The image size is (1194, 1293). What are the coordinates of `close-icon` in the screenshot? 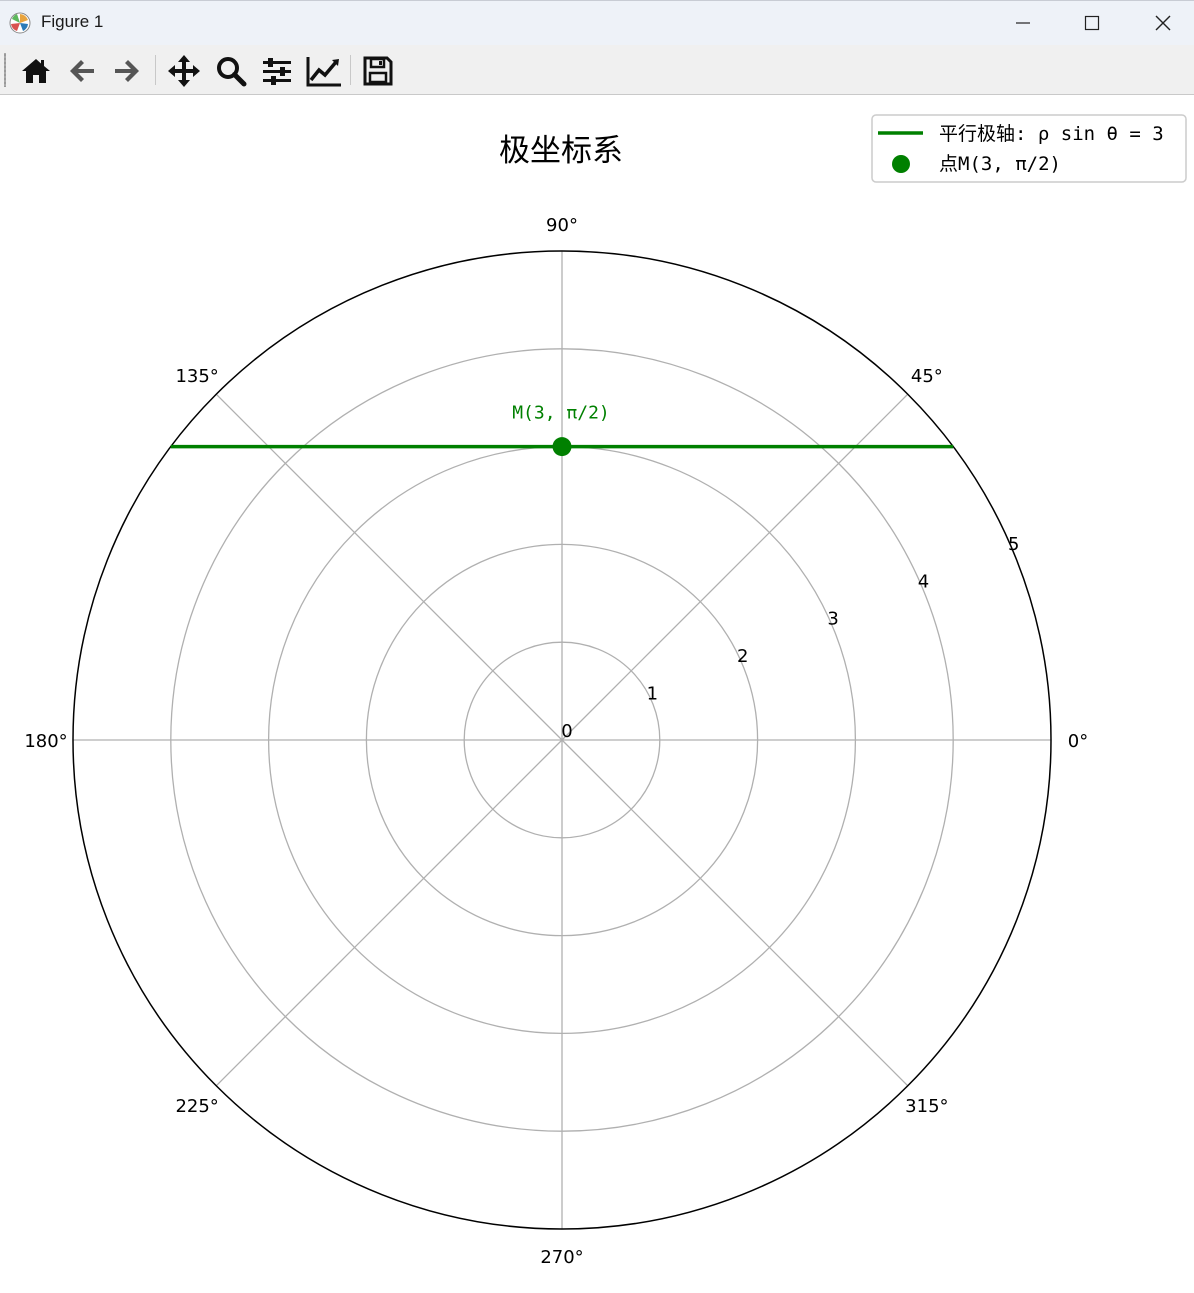 It's located at (1163, 23).